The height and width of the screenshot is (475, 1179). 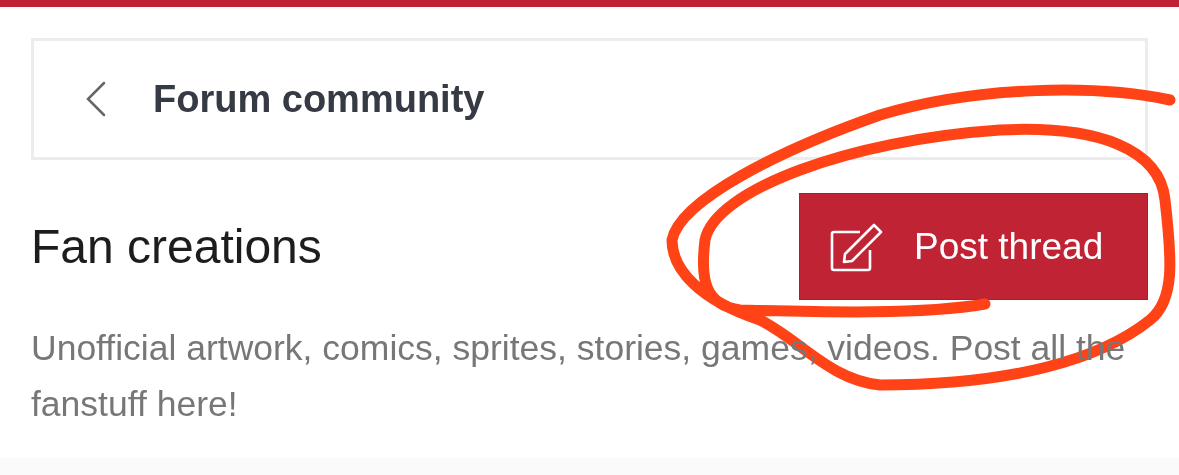 What do you see at coordinates (96, 99) in the screenshot?
I see `back-icon` at bounding box center [96, 99].